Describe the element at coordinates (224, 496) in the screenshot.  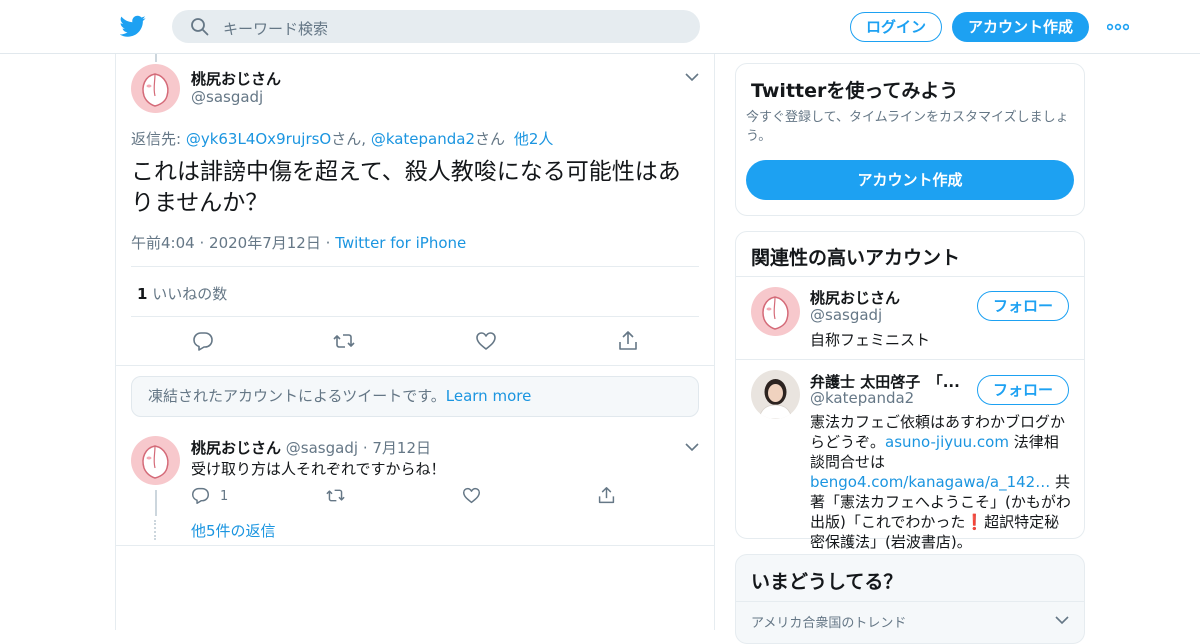
I see `reply-count: 1` at that location.